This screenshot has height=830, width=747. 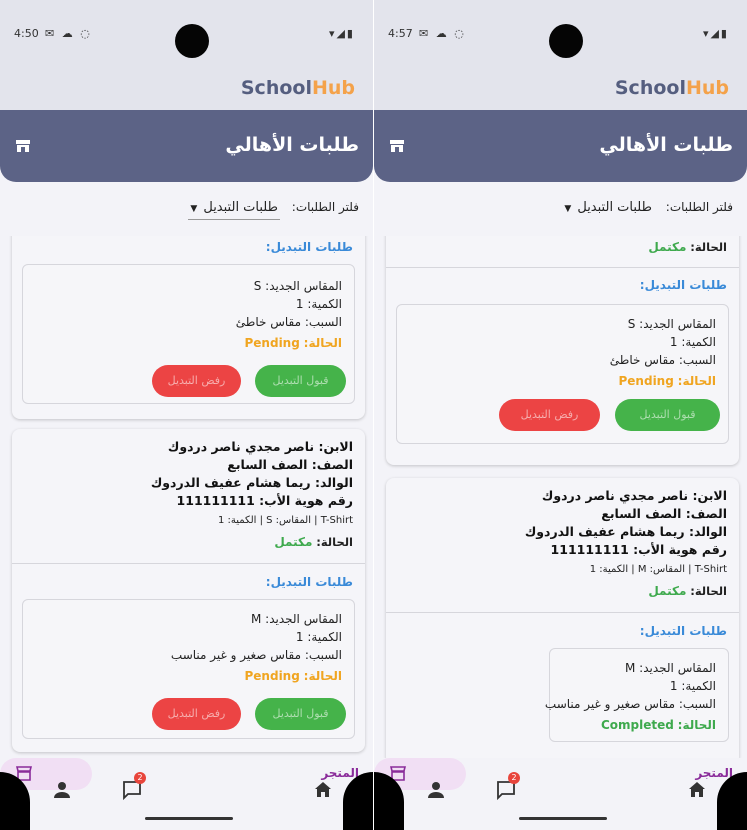 I want to click on status-bar: 4:57 ✉ ☁ ◌ ▾◢▮, so click(x=560, y=31).